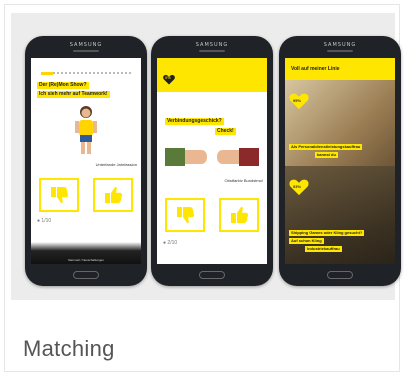 The width and height of the screenshot is (404, 376). What do you see at coordinates (86, 260) in the screenshot?
I see `screen-footer: Sammelt / Neuschaltungen` at bounding box center [86, 260].